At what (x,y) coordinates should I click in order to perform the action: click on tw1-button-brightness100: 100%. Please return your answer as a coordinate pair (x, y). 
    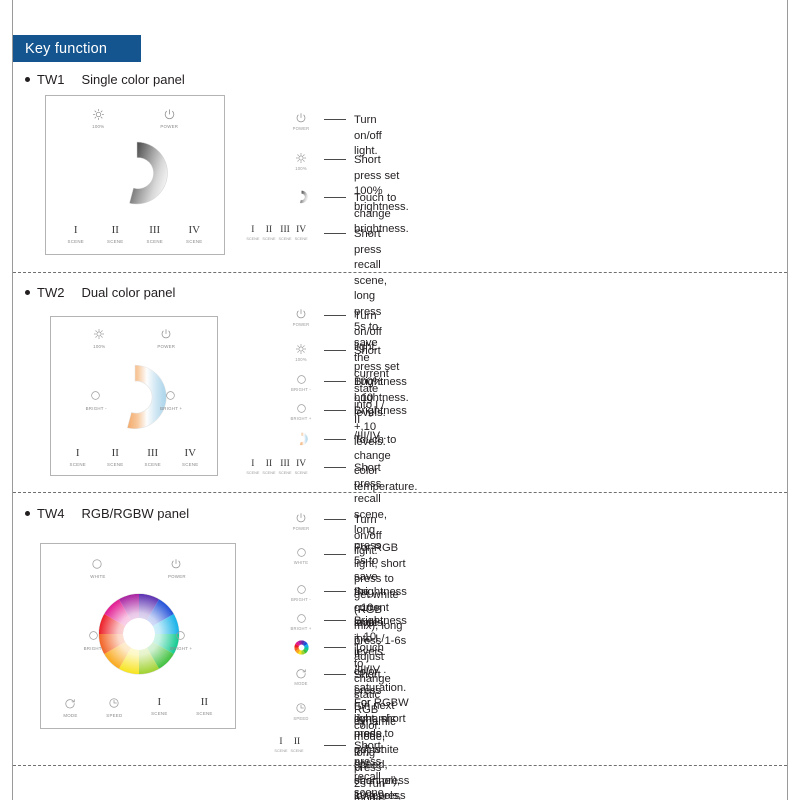
    Looking at the image, I should click on (98, 118).